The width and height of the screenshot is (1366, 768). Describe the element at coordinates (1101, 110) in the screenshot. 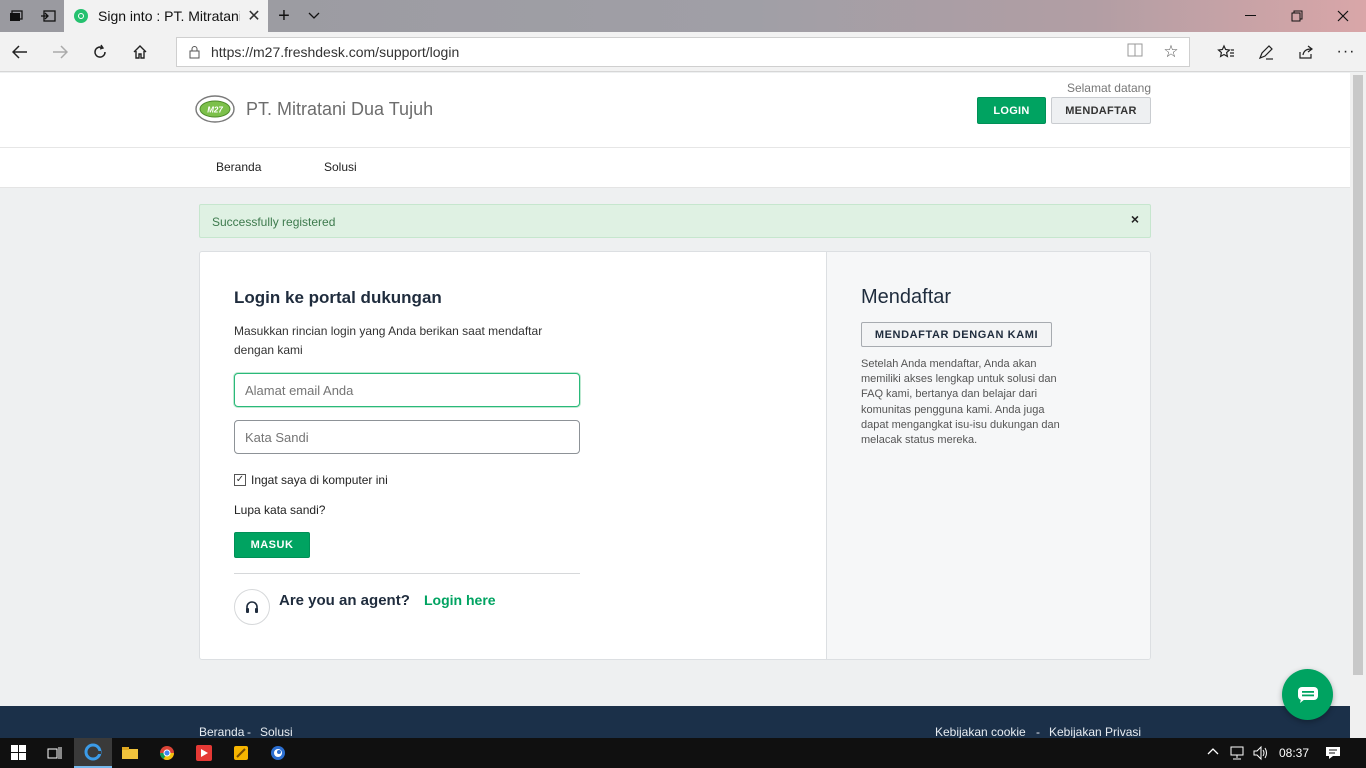

I see `signup-button: MENDAFTAR` at that location.